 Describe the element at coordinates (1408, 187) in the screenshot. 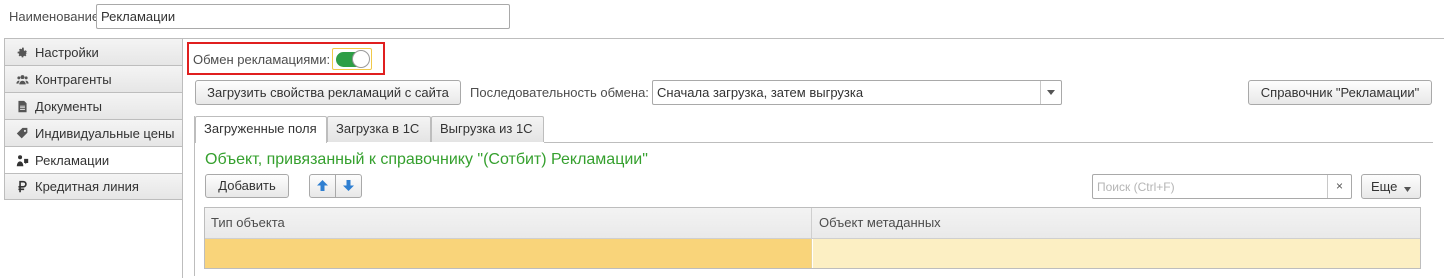

I see `chevron-down-icon` at that location.